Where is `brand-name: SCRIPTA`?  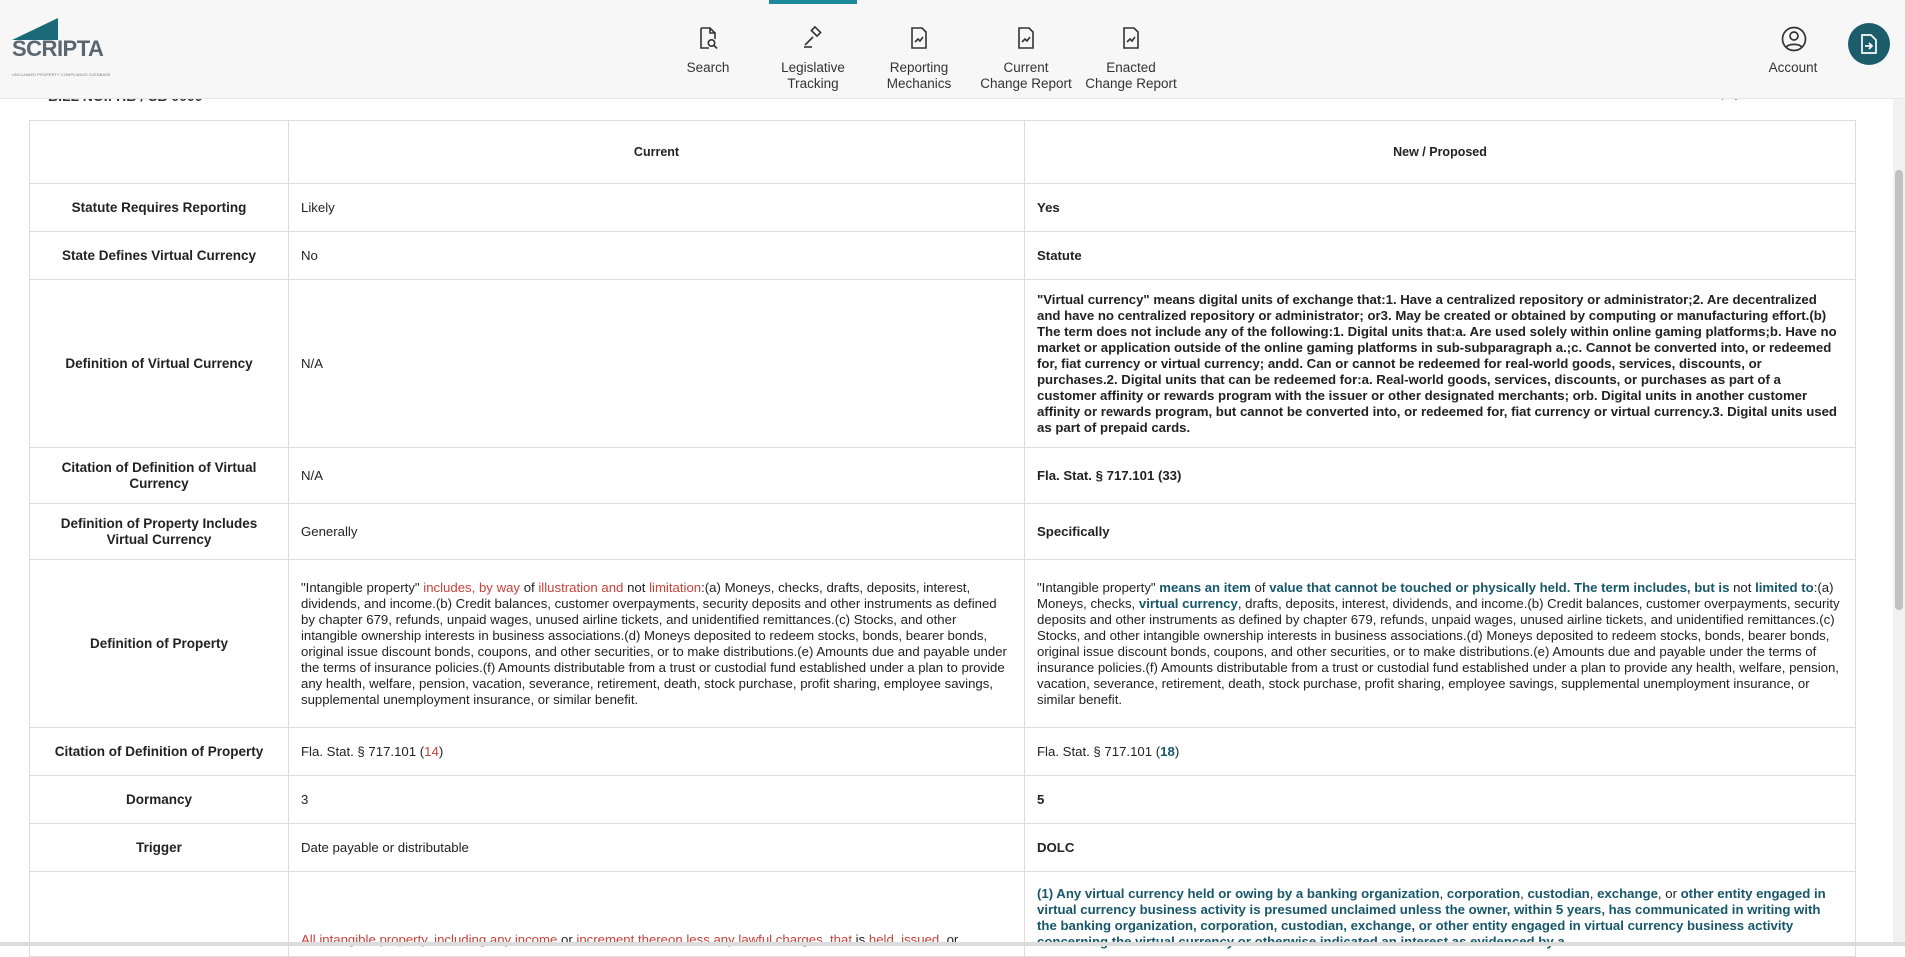 brand-name: SCRIPTA is located at coordinates (58, 48).